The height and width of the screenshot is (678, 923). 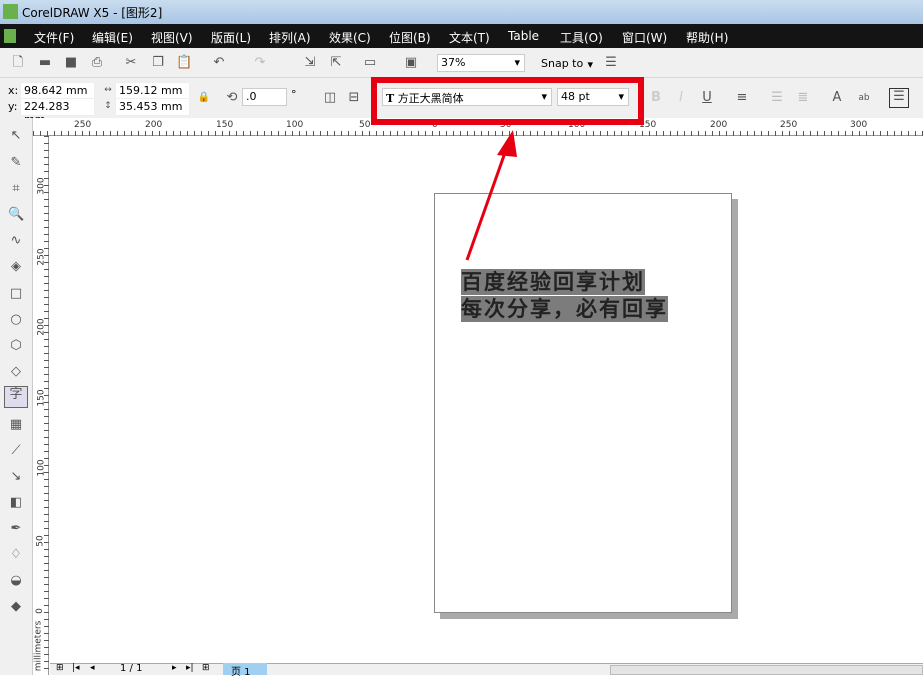 What do you see at coordinates (461, 12) in the screenshot?
I see `title-bar: CorelDRAW X5 - [图形2]` at bounding box center [461, 12].